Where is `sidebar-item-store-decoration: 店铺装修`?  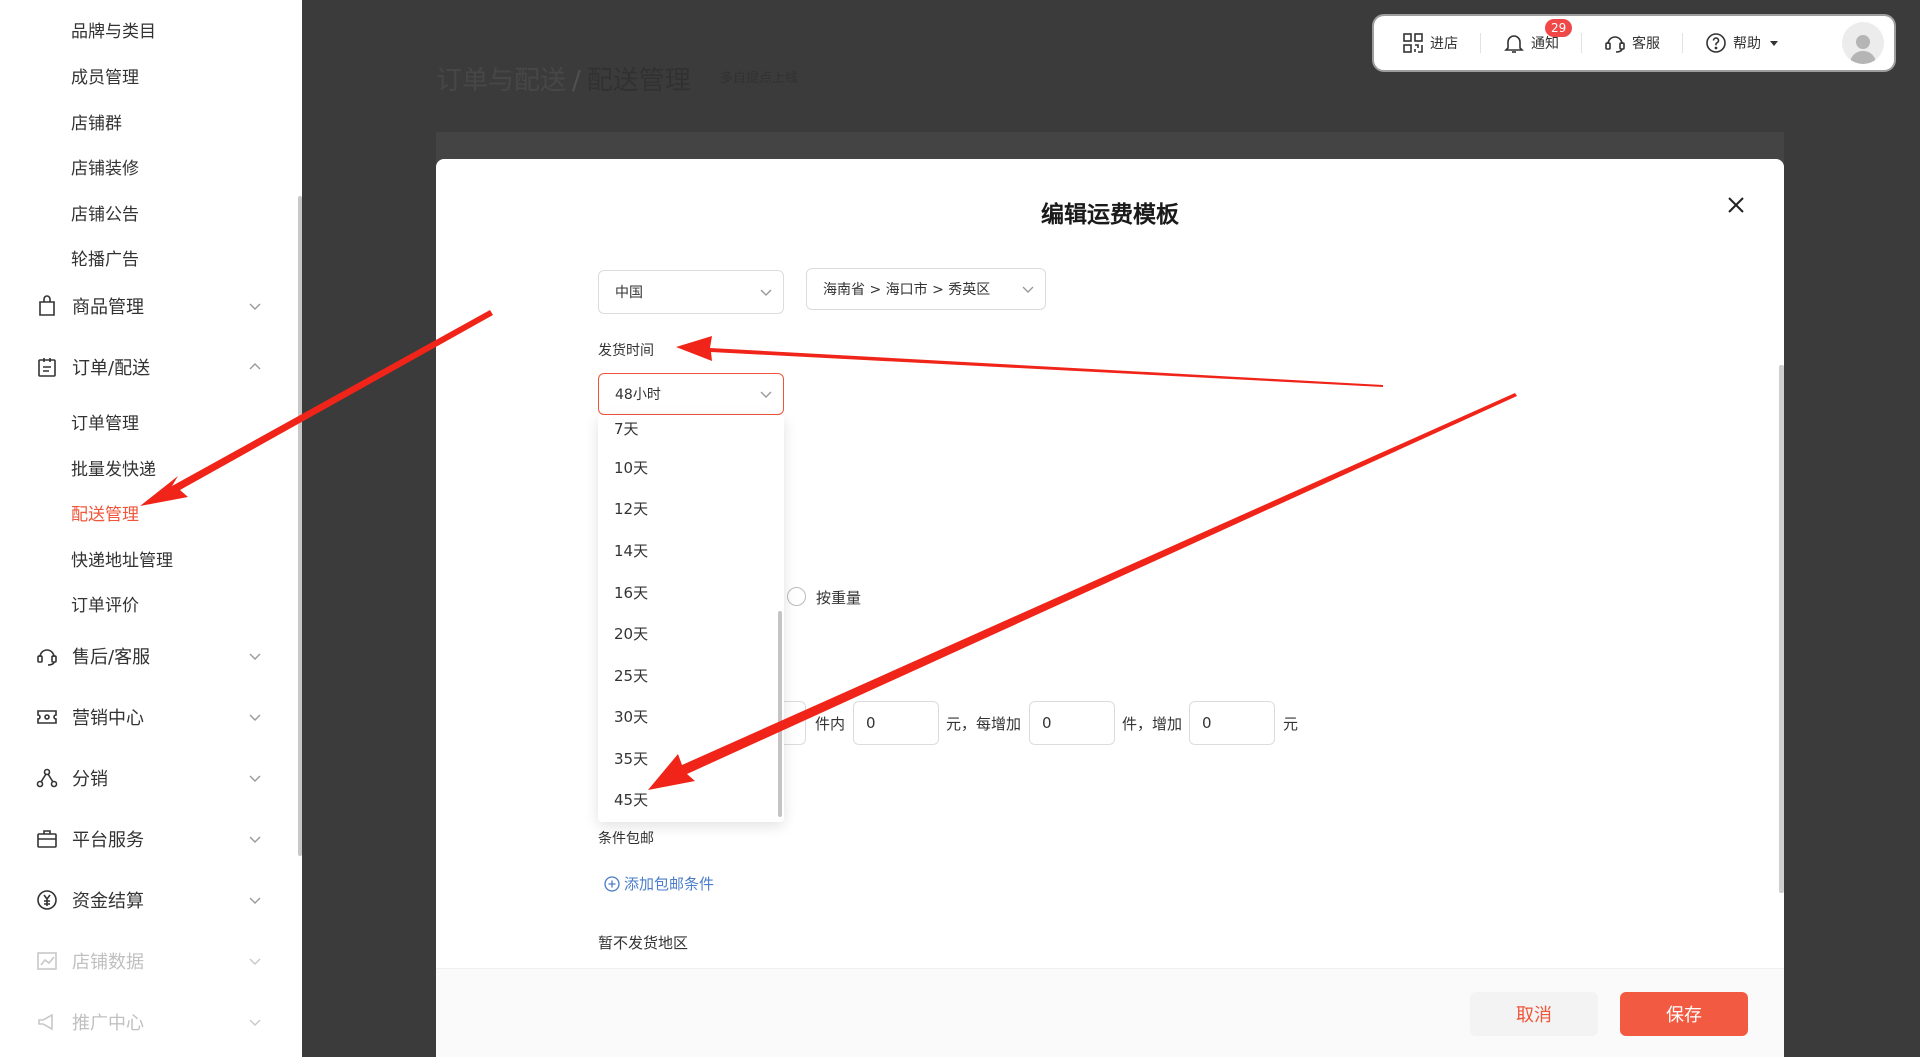 sidebar-item-store-decoration: 店铺装修 is located at coordinates (105, 166).